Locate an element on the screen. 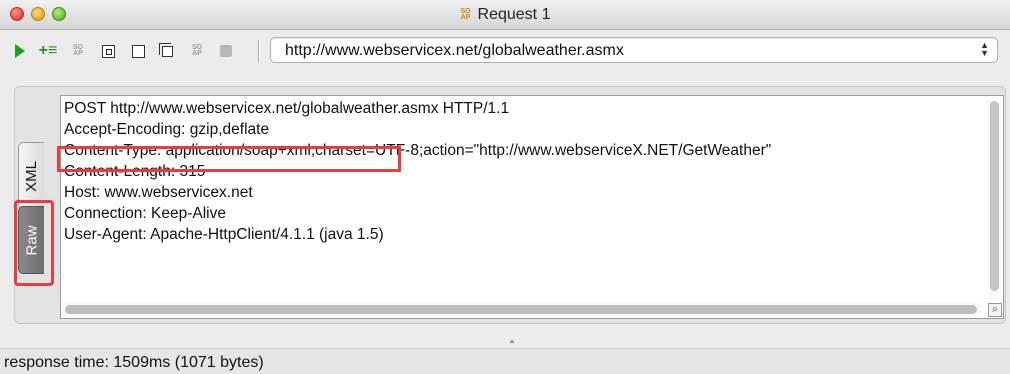 The width and height of the screenshot is (1010, 374). window-title: Request 1 is located at coordinates (514, 14).